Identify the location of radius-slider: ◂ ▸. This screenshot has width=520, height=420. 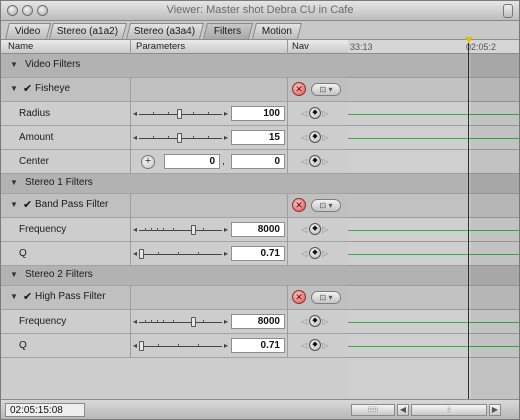
(180, 114).